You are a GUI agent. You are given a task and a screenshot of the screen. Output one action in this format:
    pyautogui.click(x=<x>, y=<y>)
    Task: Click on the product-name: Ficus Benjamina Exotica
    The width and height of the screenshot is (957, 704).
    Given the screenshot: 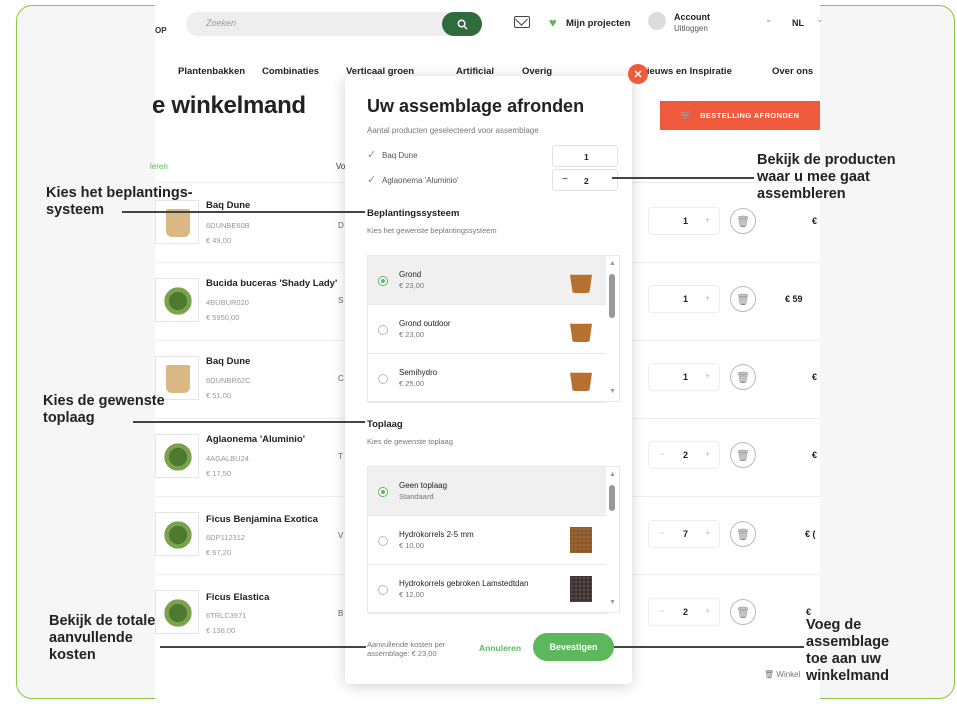 What is the action you would take?
    pyautogui.click(x=262, y=519)
    